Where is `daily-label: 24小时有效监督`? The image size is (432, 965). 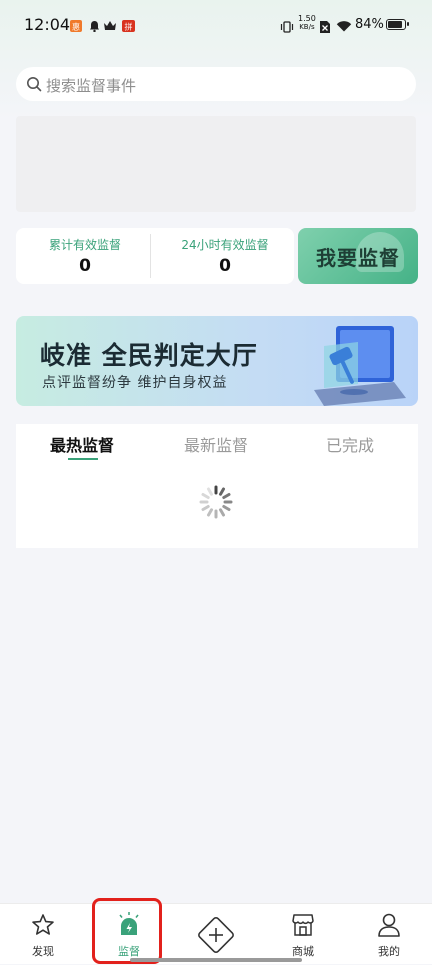
daily-label: 24小时有效监督 is located at coordinates (225, 245).